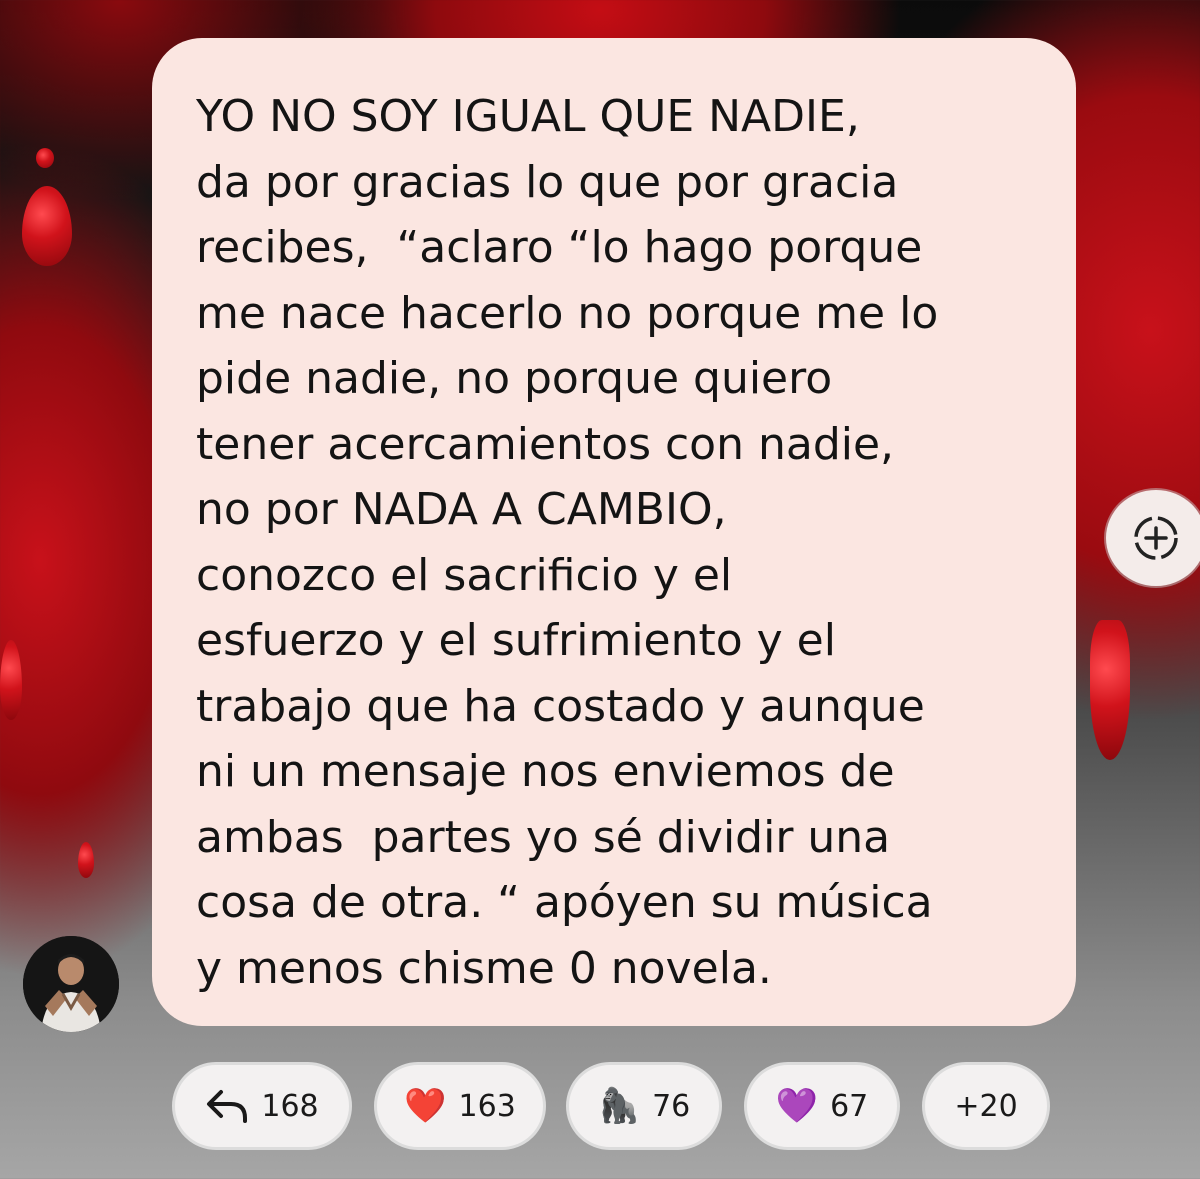  What do you see at coordinates (559, 247) in the screenshot?
I see `message-line: recibes, “aclaro “lo hago porque` at bounding box center [559, 247].